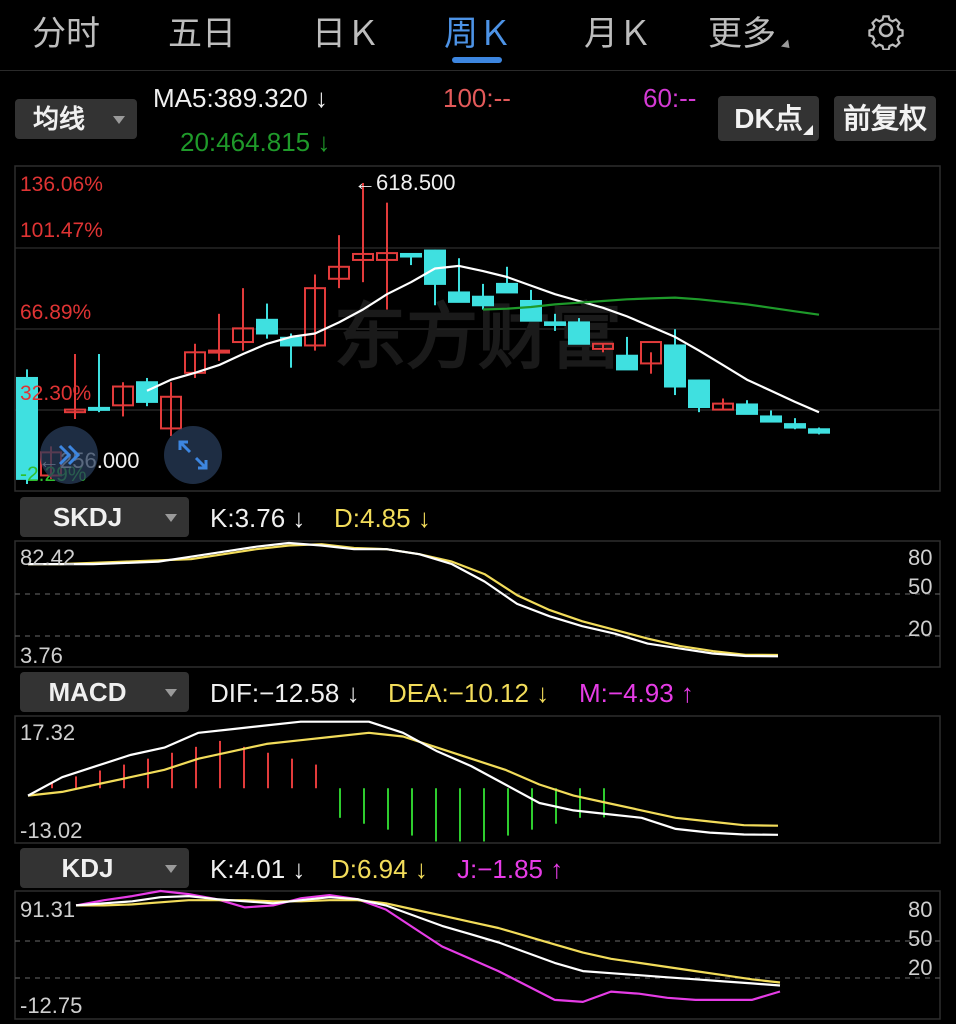 The image size is (956, 1024). What do you see at coordinates (379, 869) in the screenshot?
I see `kdj-d-value: D:6.94 ↓` at bounding box center [379, 869].